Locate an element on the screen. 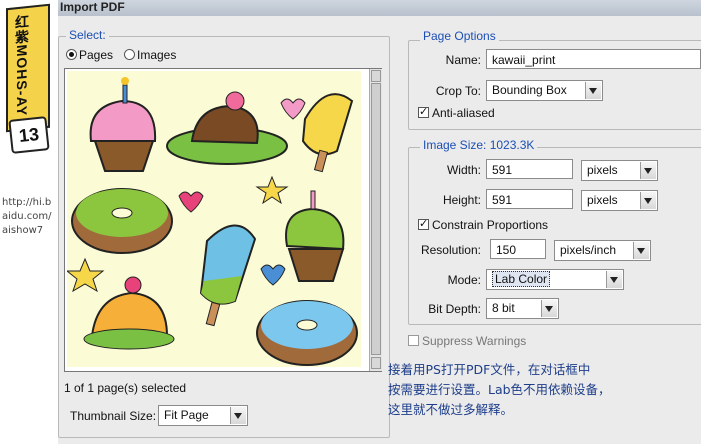 This screenshot has height=444, width=701. crop-to-value: Bounding Box is located at coordinates (529, 90).